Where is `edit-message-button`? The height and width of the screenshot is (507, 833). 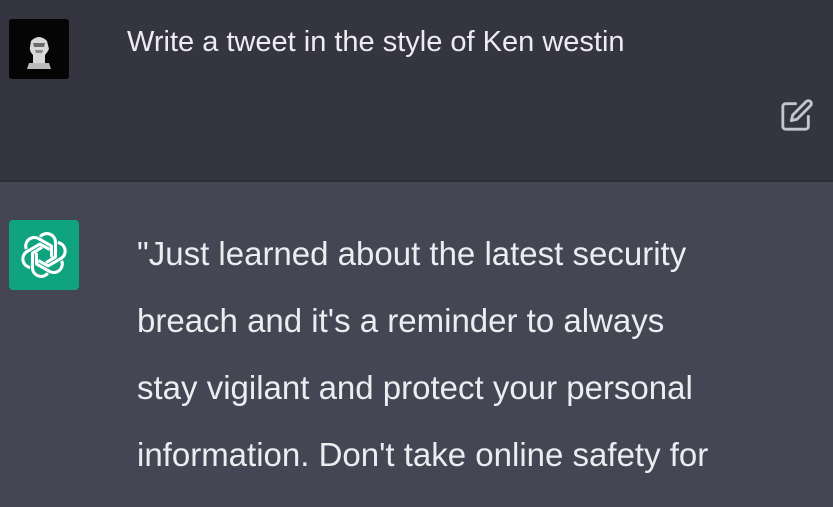 edit-message-button is located at coordinates (797, 115).